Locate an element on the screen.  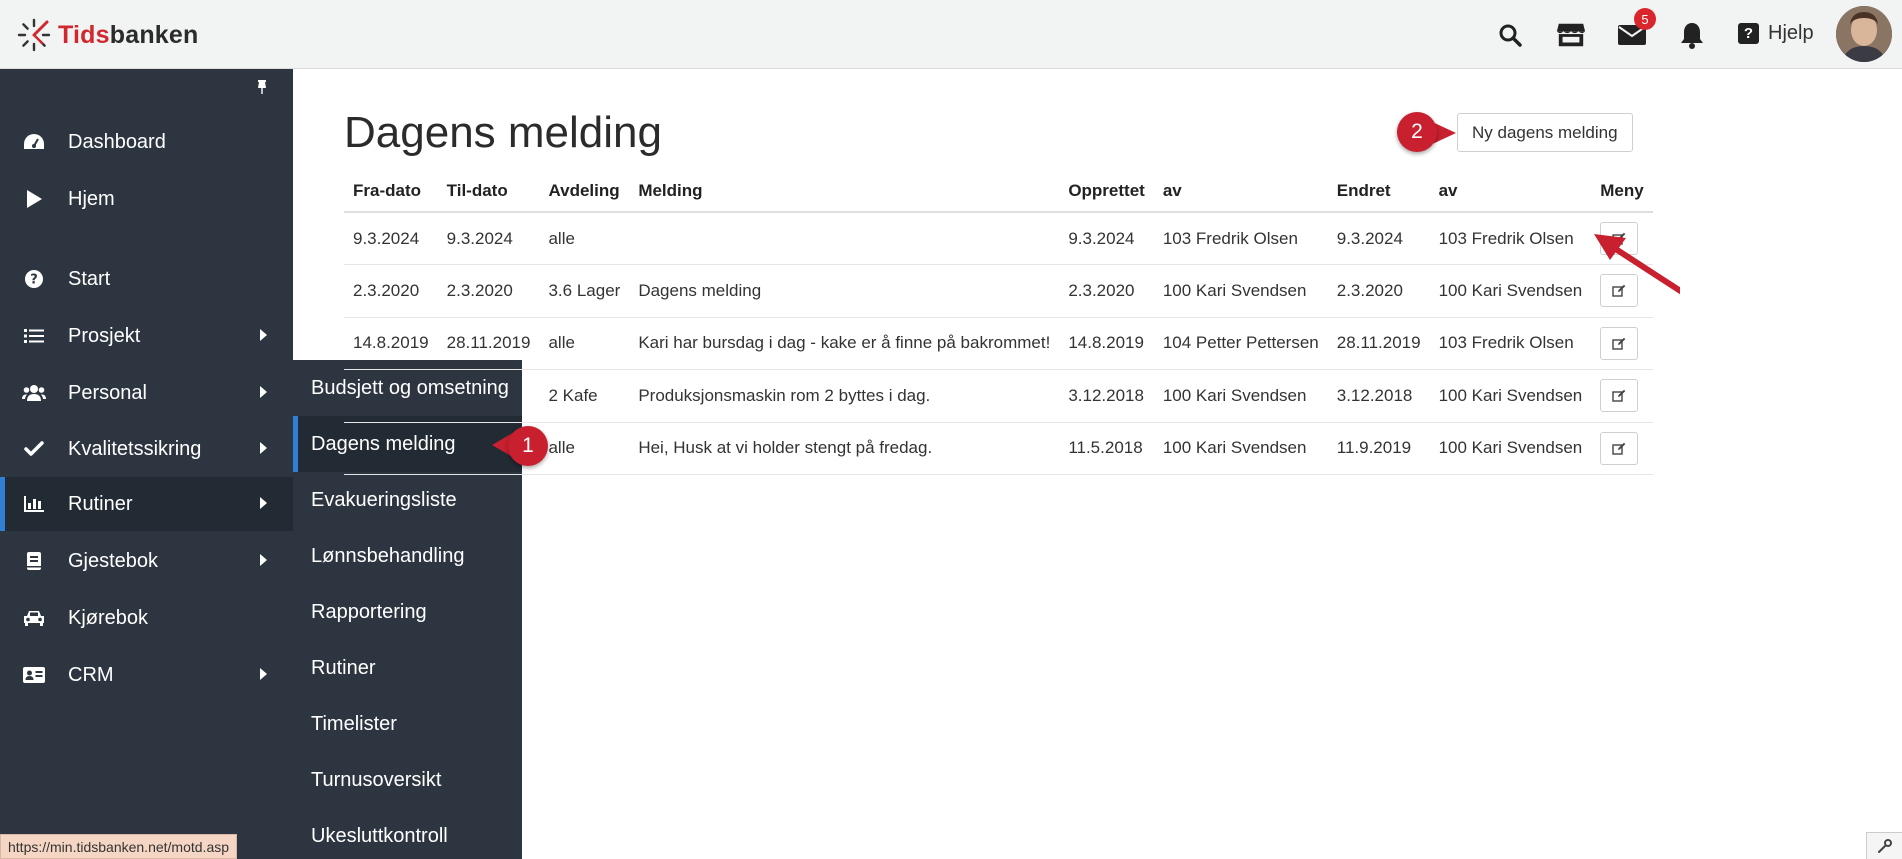
column-header: Avdeling is located at coordinates (584, 191).